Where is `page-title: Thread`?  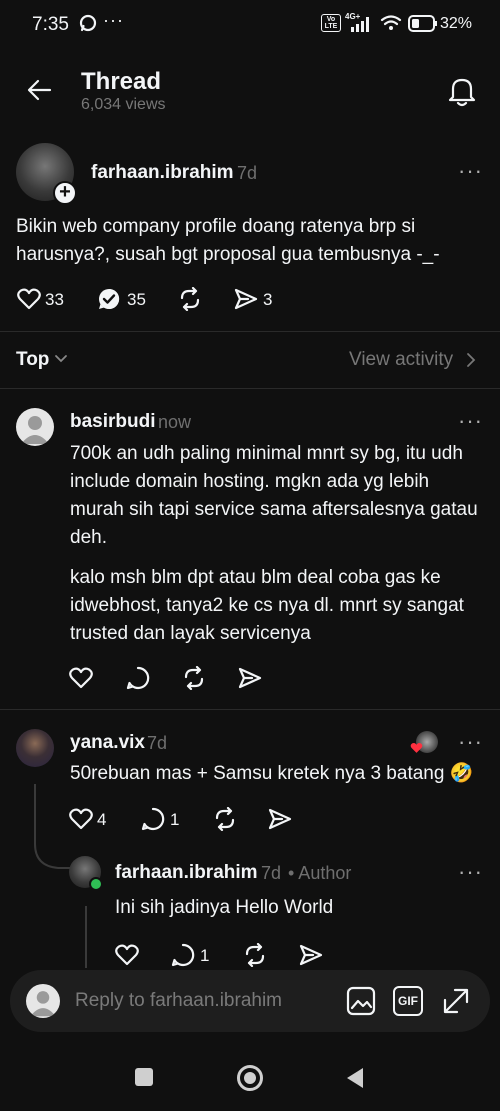
page-title: Thread is located at coordinates (121, 81).